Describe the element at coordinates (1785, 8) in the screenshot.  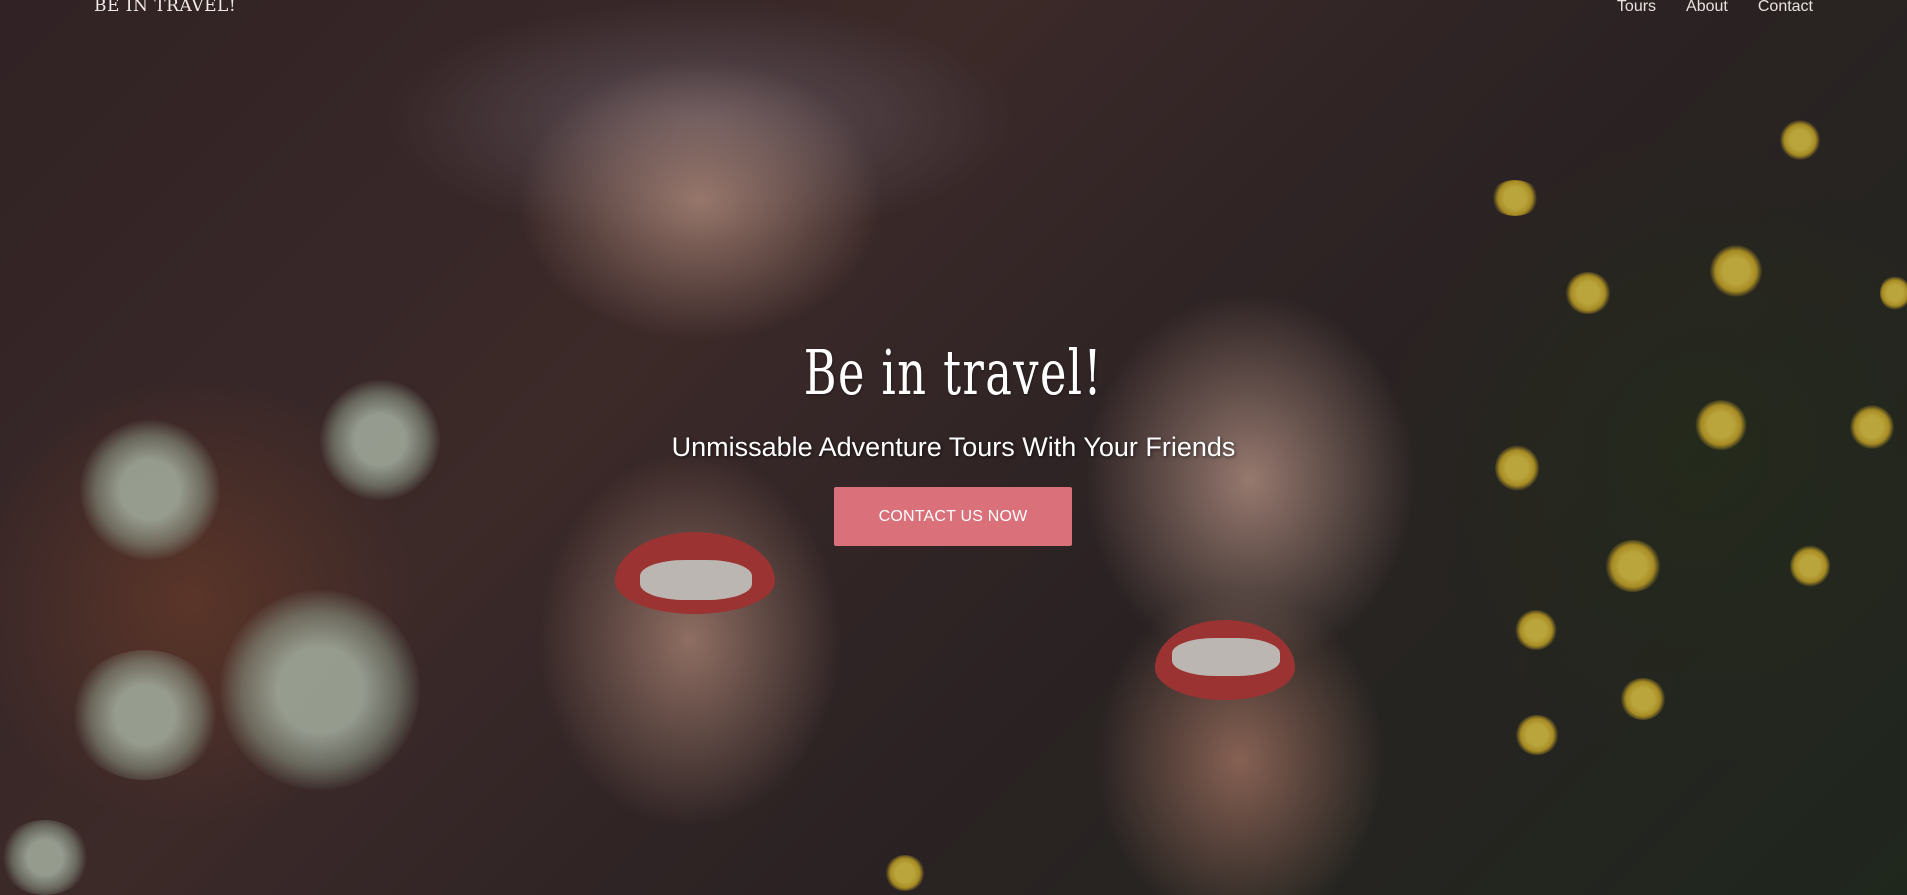
I see `nav-link-contact: Contact` at that location.